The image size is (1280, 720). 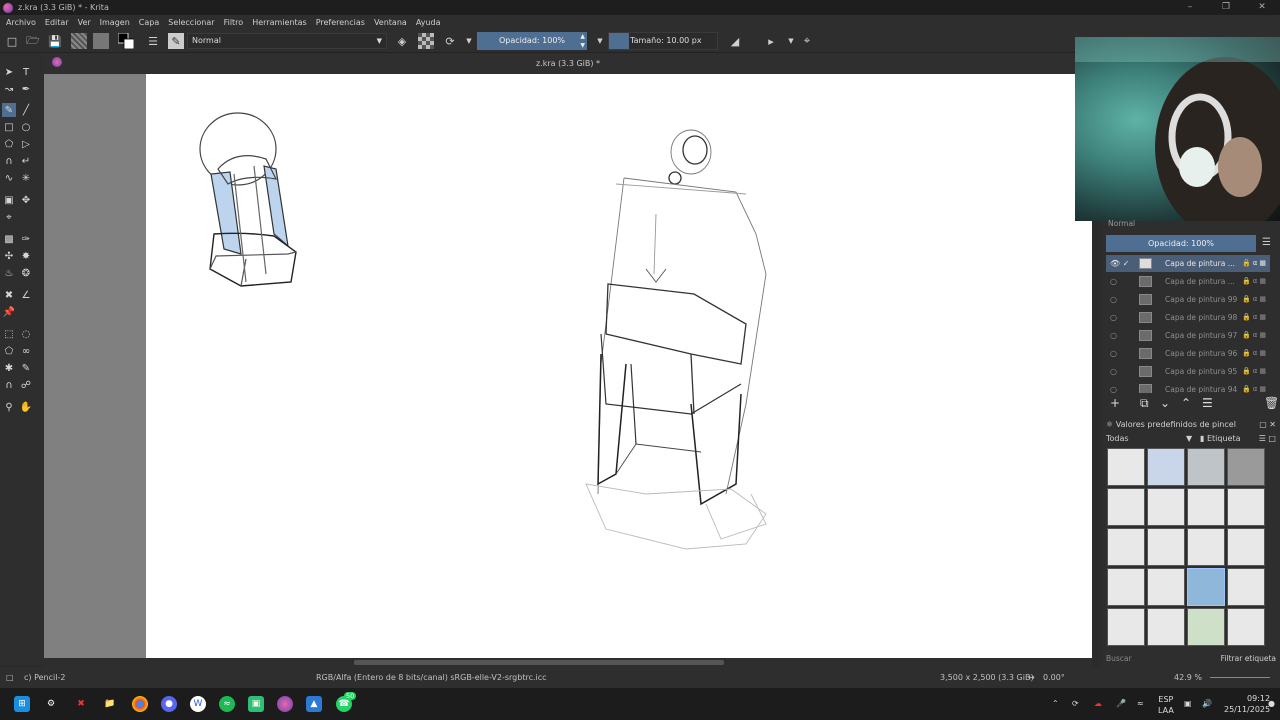 What do you see at coordinates (9, 217) in the screenshot?
I see `crop-tool-icon: ⌖` at bounding box center [9, 217].